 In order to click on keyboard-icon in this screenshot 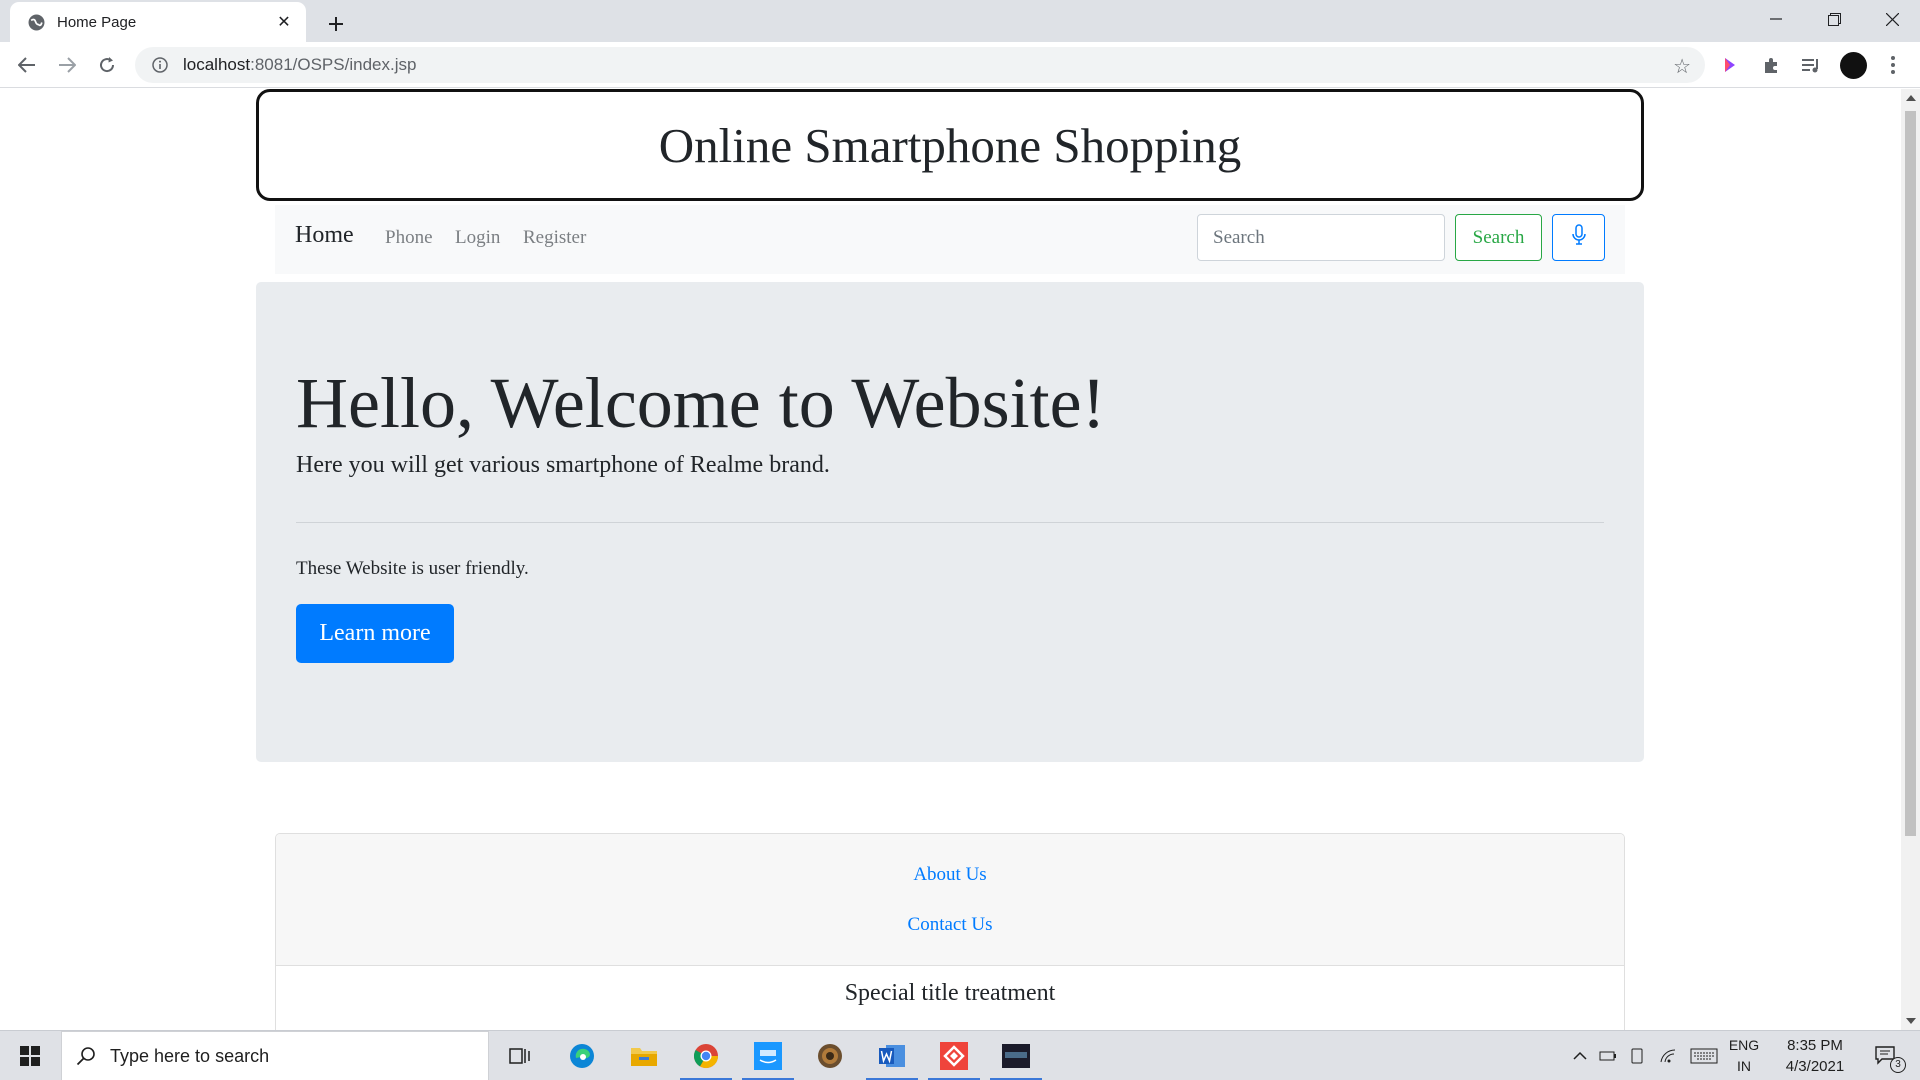, I will do `click(1704, 1055)`.